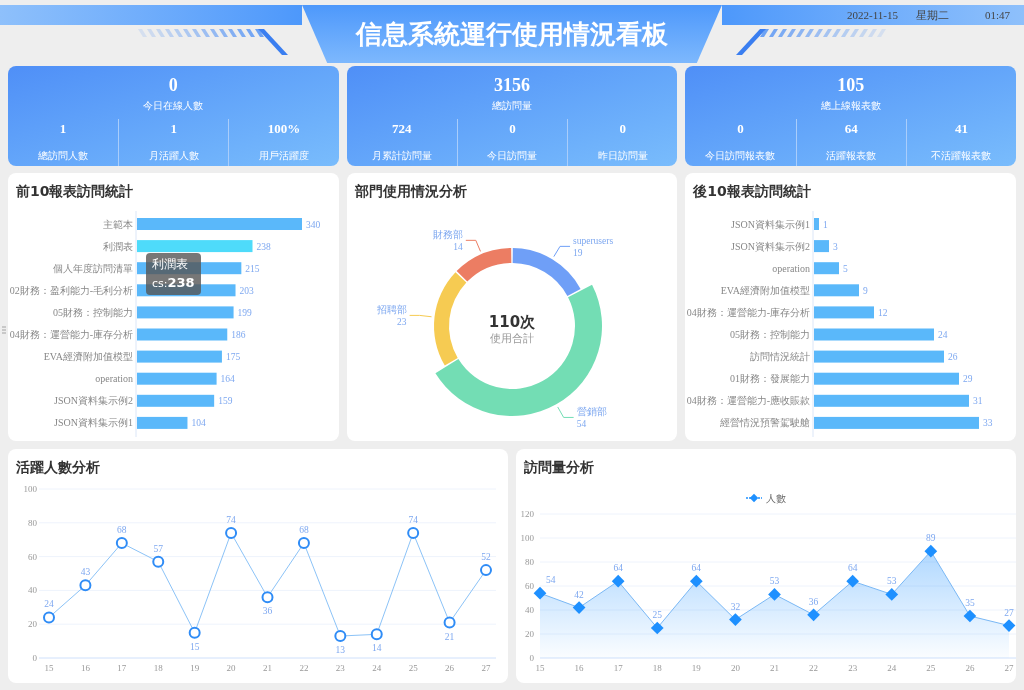 The height and width of the screenshot is (690, 1024). What do you see at coordinates (413, 668) in the screenshot?
I see `x-tick: 25` at bounding box center [413, 668].